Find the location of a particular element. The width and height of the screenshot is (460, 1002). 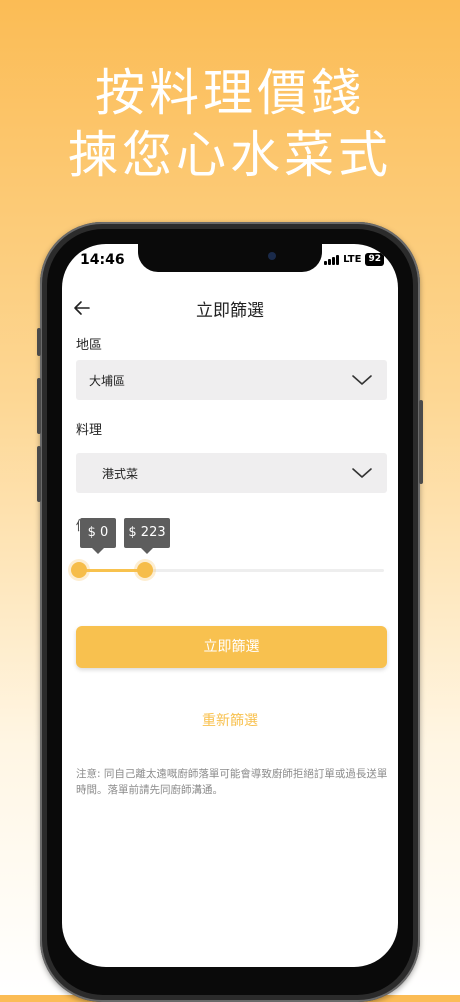

price-slider-min-thumb is located at coordinates (79, 570).